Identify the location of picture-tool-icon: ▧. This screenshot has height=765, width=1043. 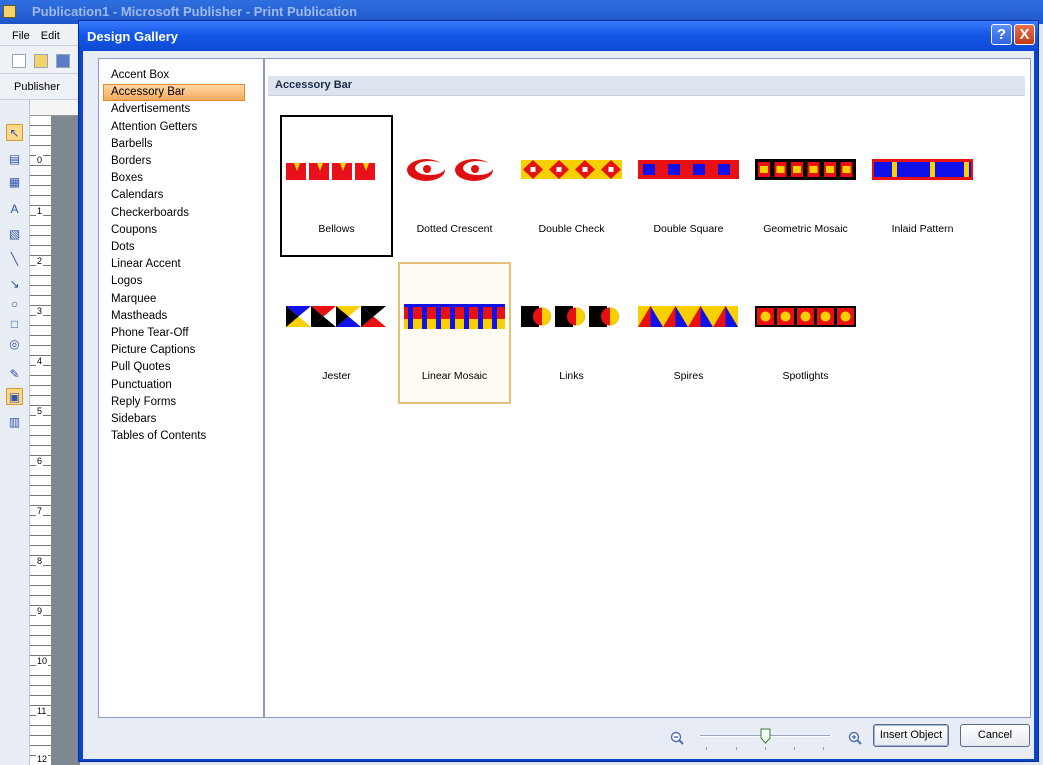
(14, 233).